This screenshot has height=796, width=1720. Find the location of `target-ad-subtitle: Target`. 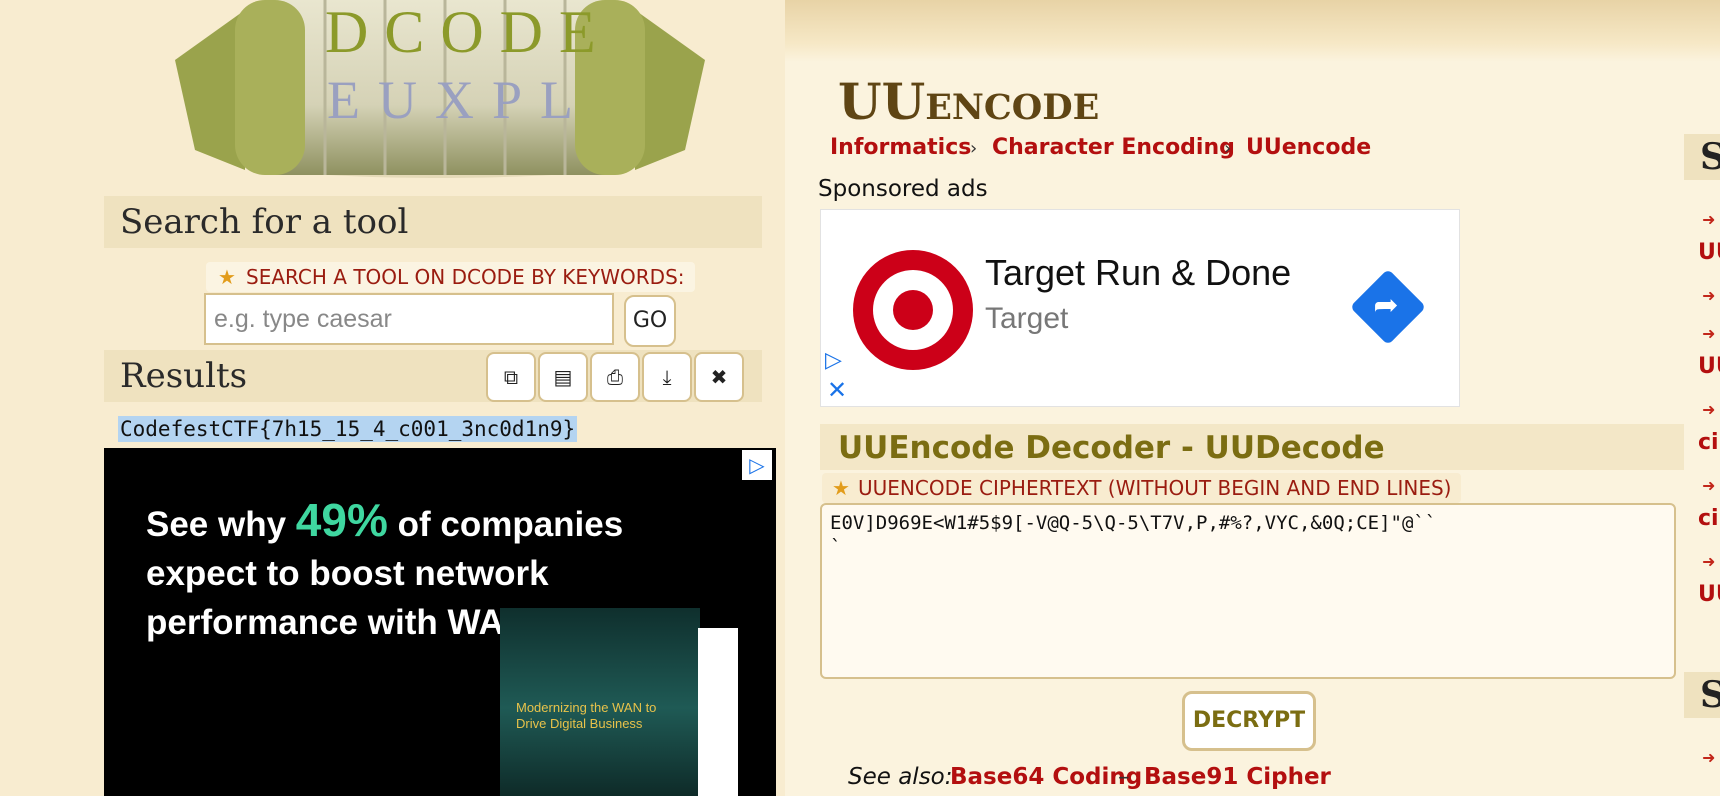

target-ad-subtitle: Target is located at coordinates (1027, 318).